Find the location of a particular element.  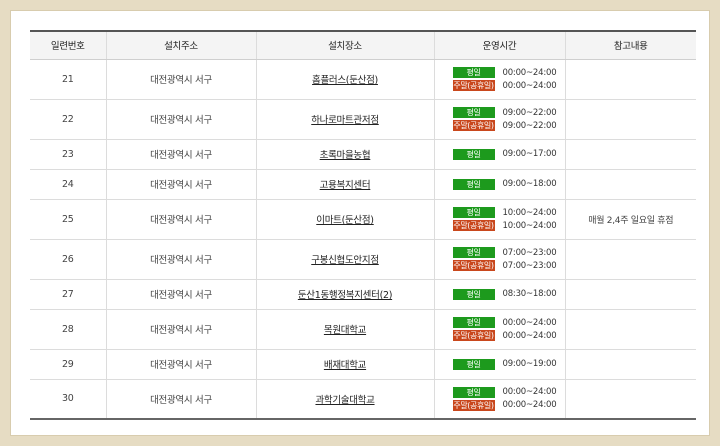

place-link: 홈플러스(둔산점) is located at coordinates (345, 80).